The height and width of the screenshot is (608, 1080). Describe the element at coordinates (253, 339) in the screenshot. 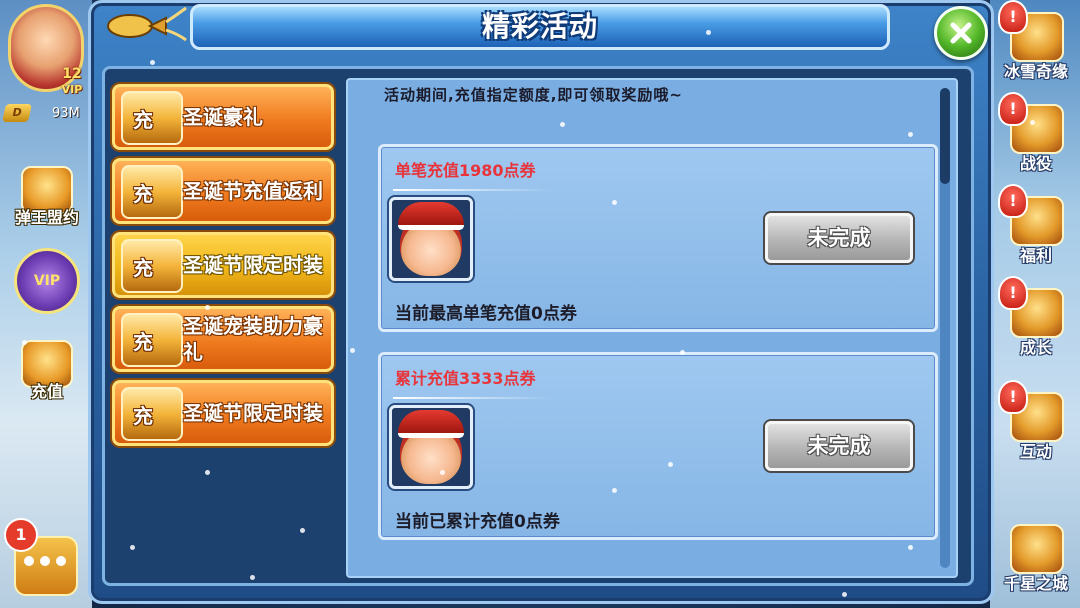

I see `tab-label: 圣诞宠装助力豪礼` at that location.